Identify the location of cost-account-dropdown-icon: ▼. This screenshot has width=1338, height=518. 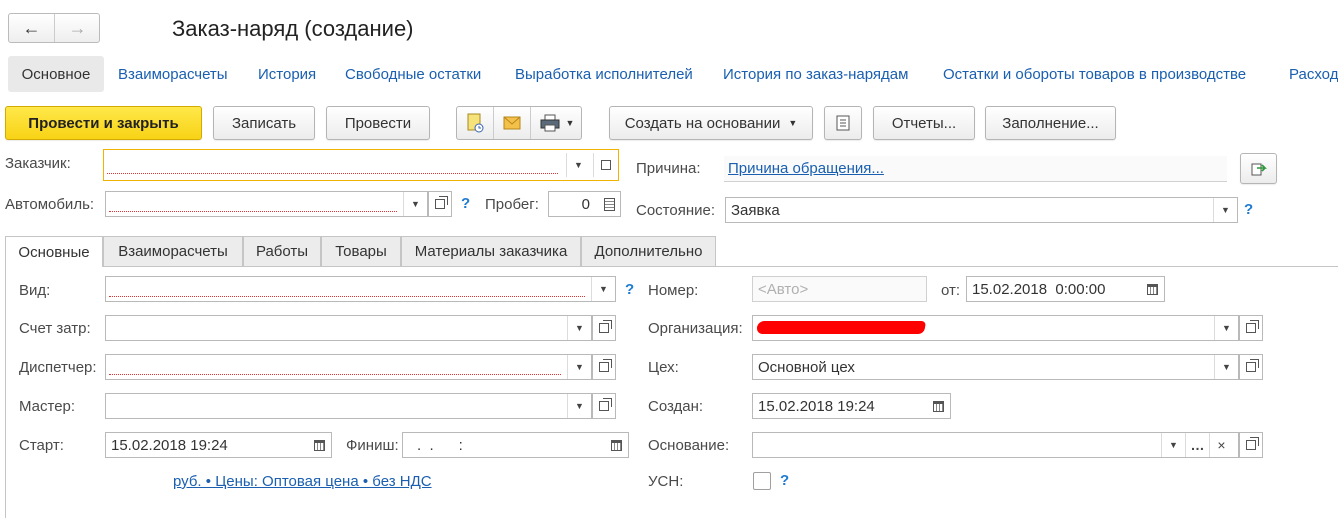
(579, 328).